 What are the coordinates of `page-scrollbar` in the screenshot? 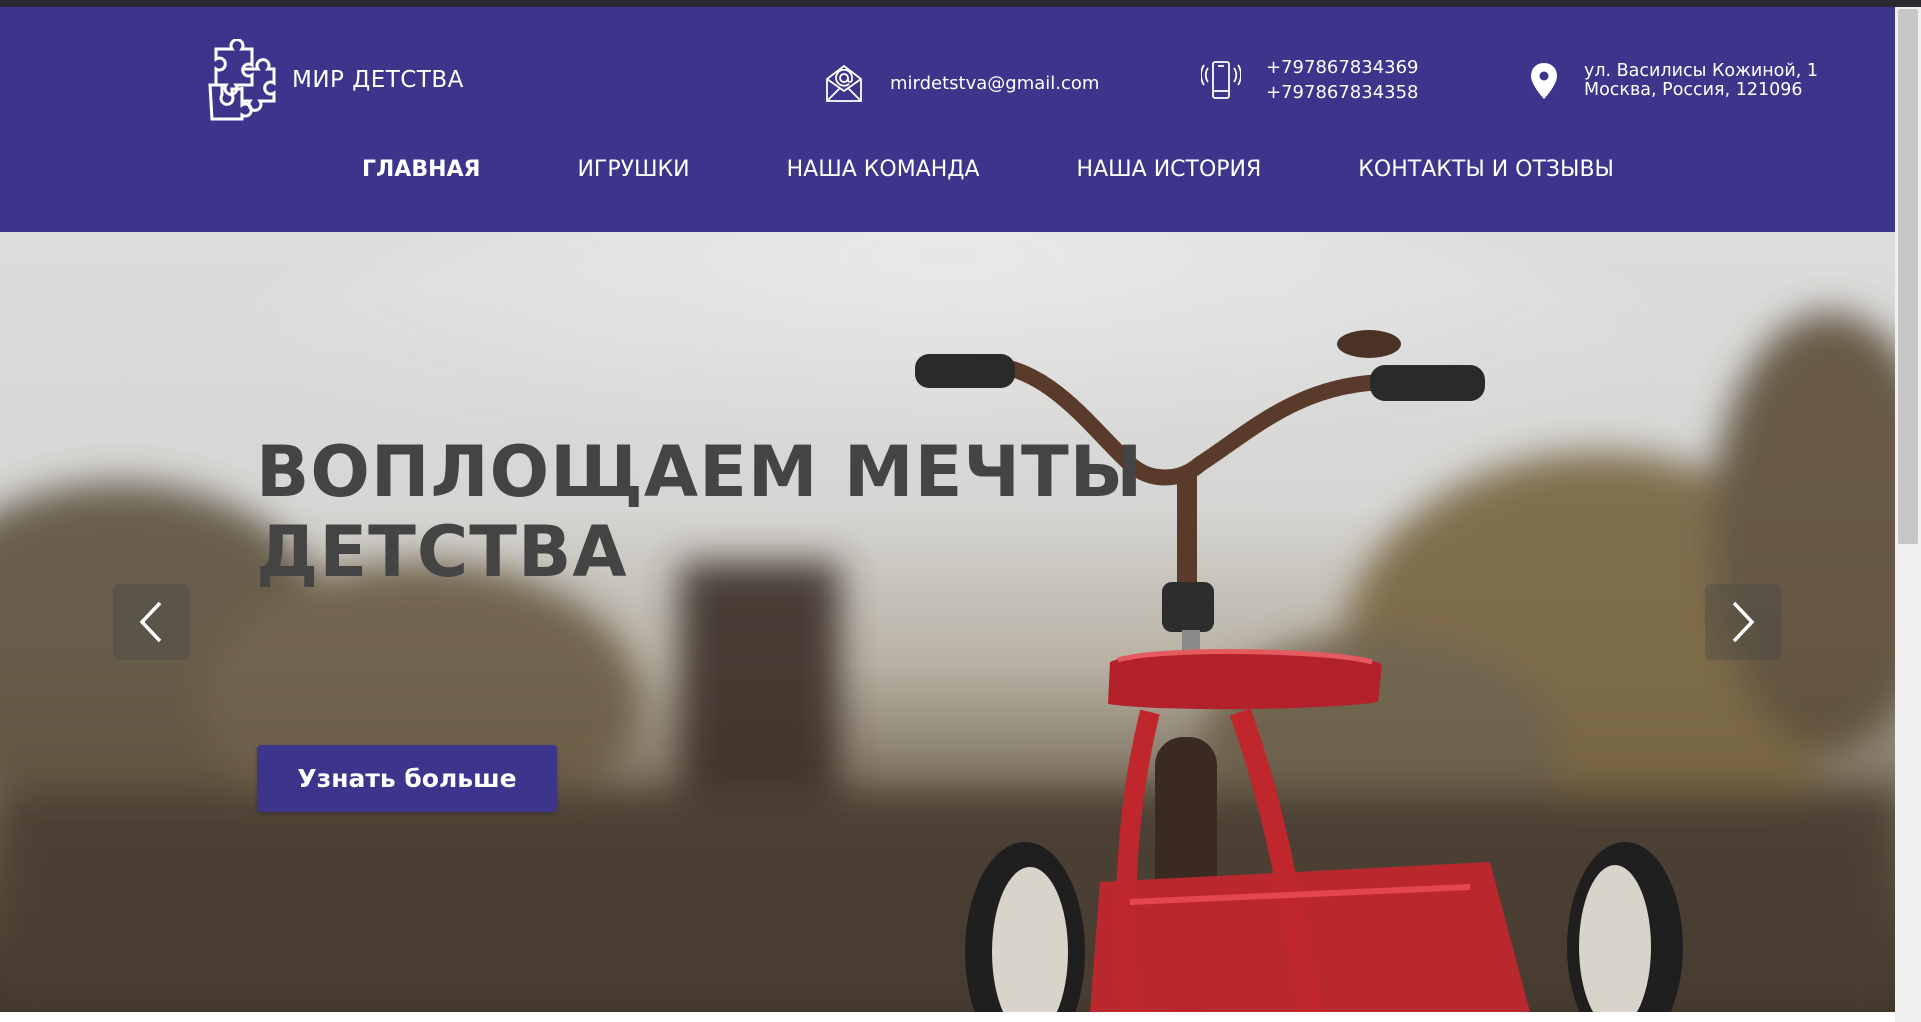 It's located at (1908, 514).